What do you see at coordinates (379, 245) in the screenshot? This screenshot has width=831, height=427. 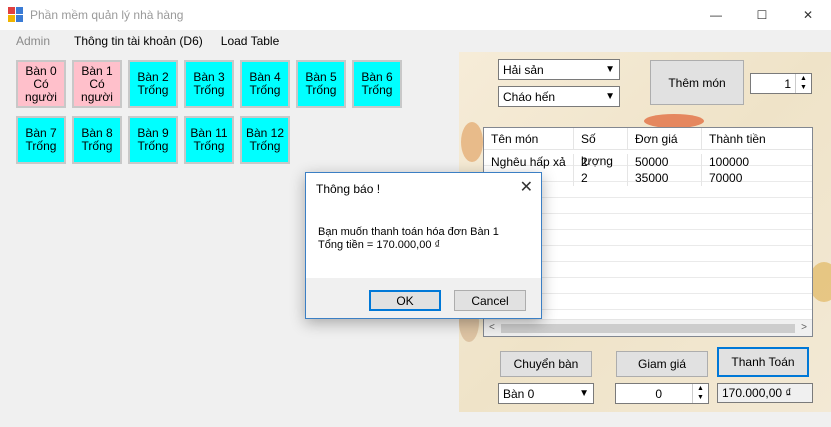 I see `dialog-message-line: Tổng tiền = 170.000,00 ₫` at bounding box center [379, 245].